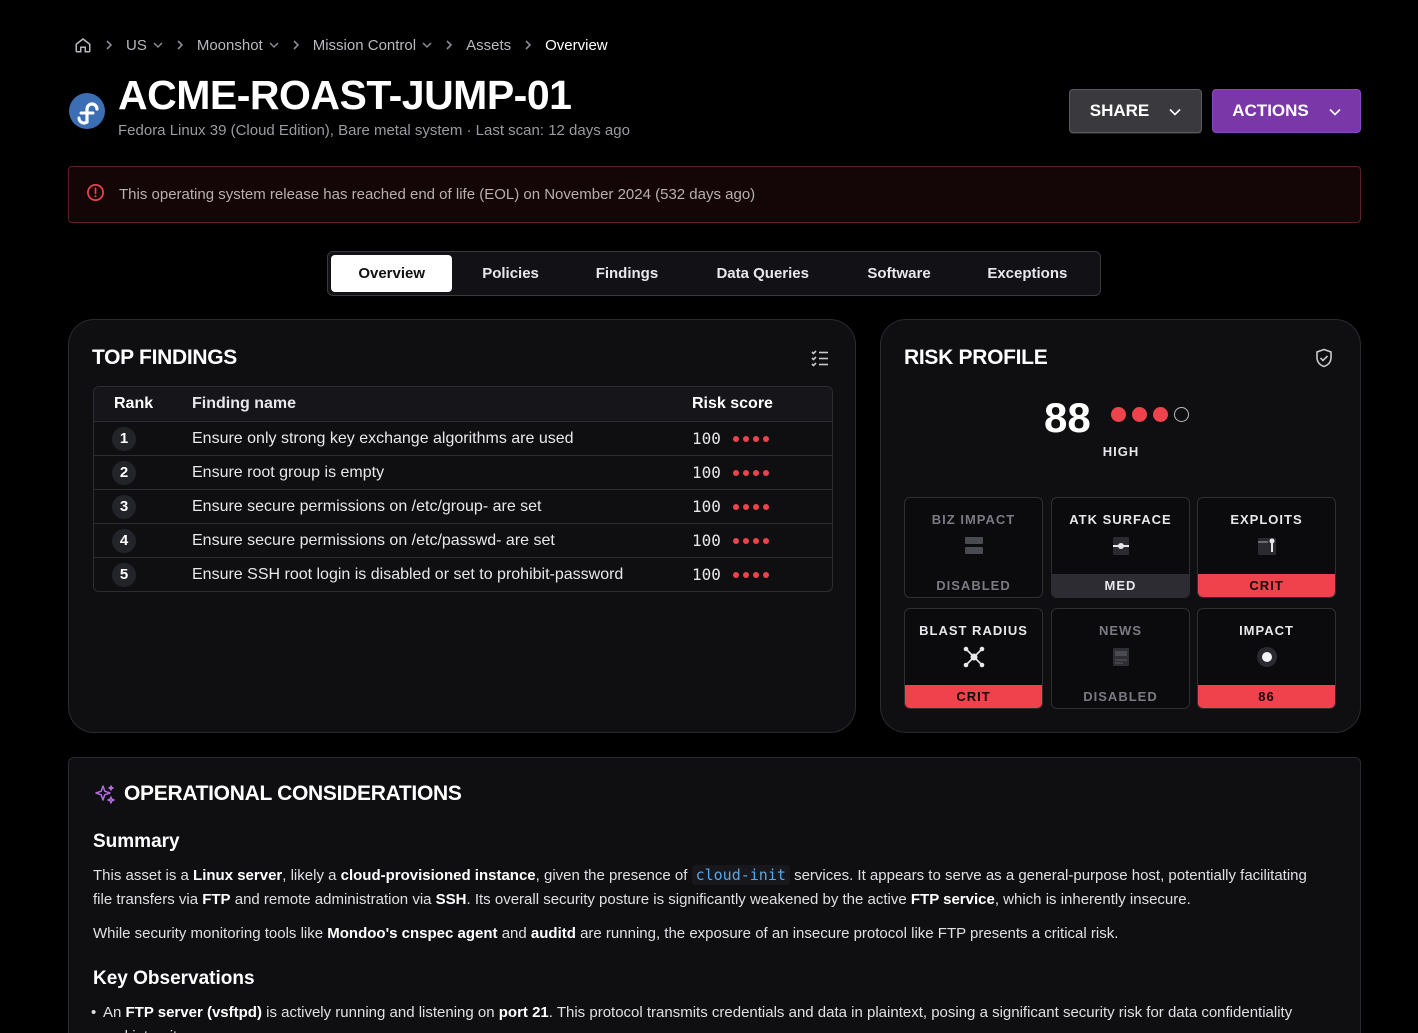 This screenshot has width=1418, height=1033. I want to click on breadcrumb-label: US, so click(136, 45).